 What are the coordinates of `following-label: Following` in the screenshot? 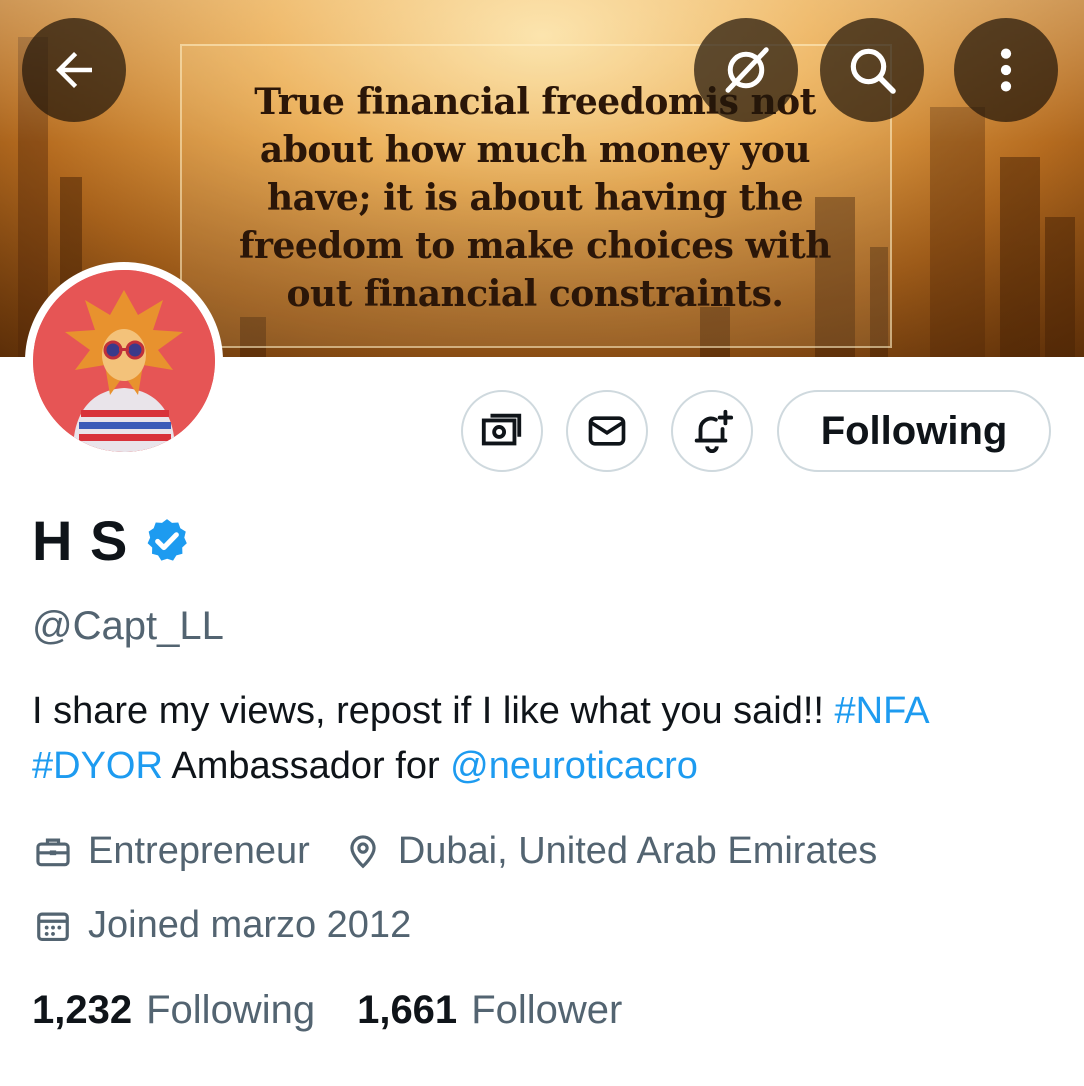 It's located at (231, 1010).